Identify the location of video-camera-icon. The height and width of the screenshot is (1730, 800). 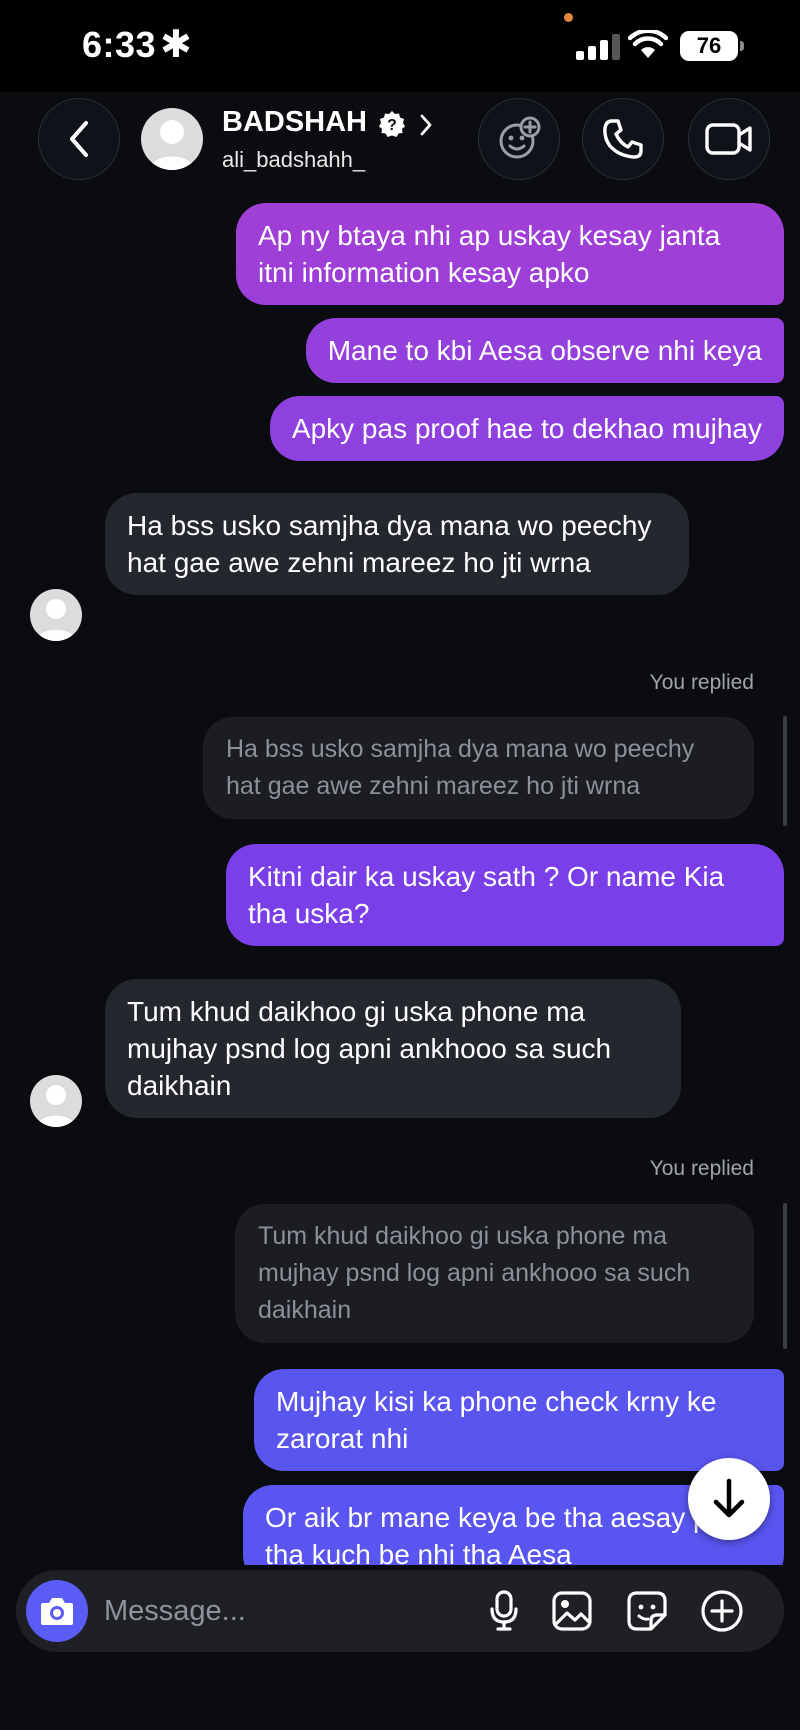
(728, 139).